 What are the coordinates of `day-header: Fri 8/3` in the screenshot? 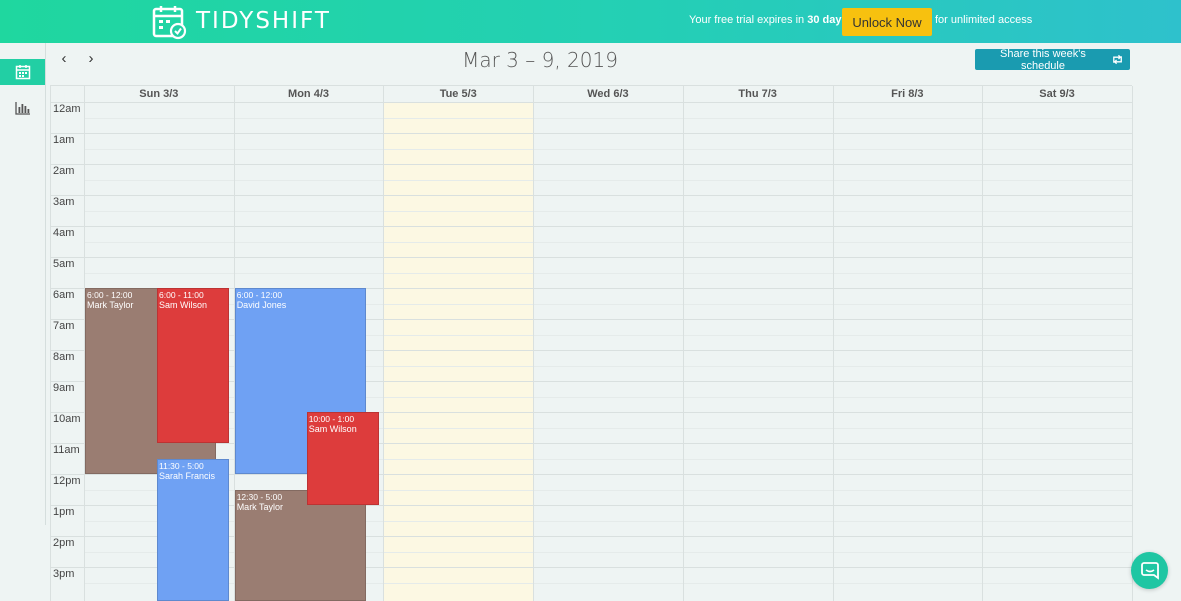 It's located at (908, 94).